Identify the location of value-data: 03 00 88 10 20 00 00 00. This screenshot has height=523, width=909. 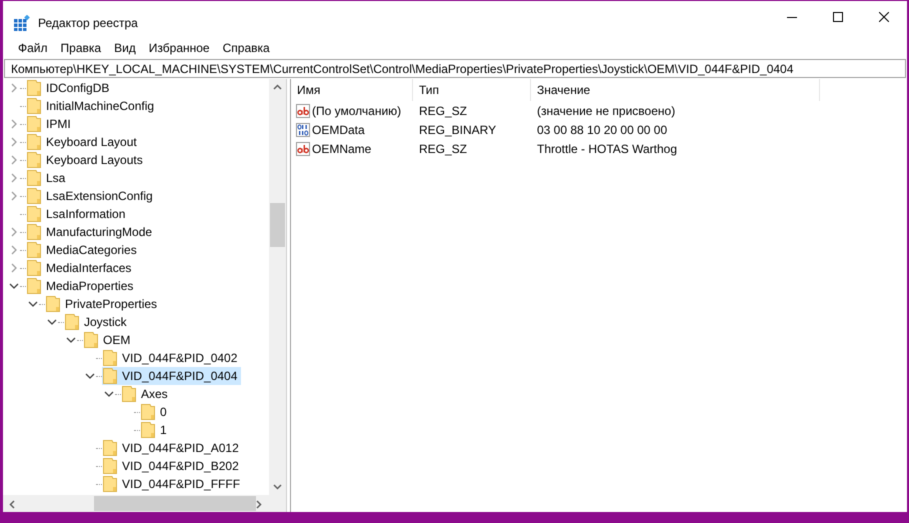
(602, 129).